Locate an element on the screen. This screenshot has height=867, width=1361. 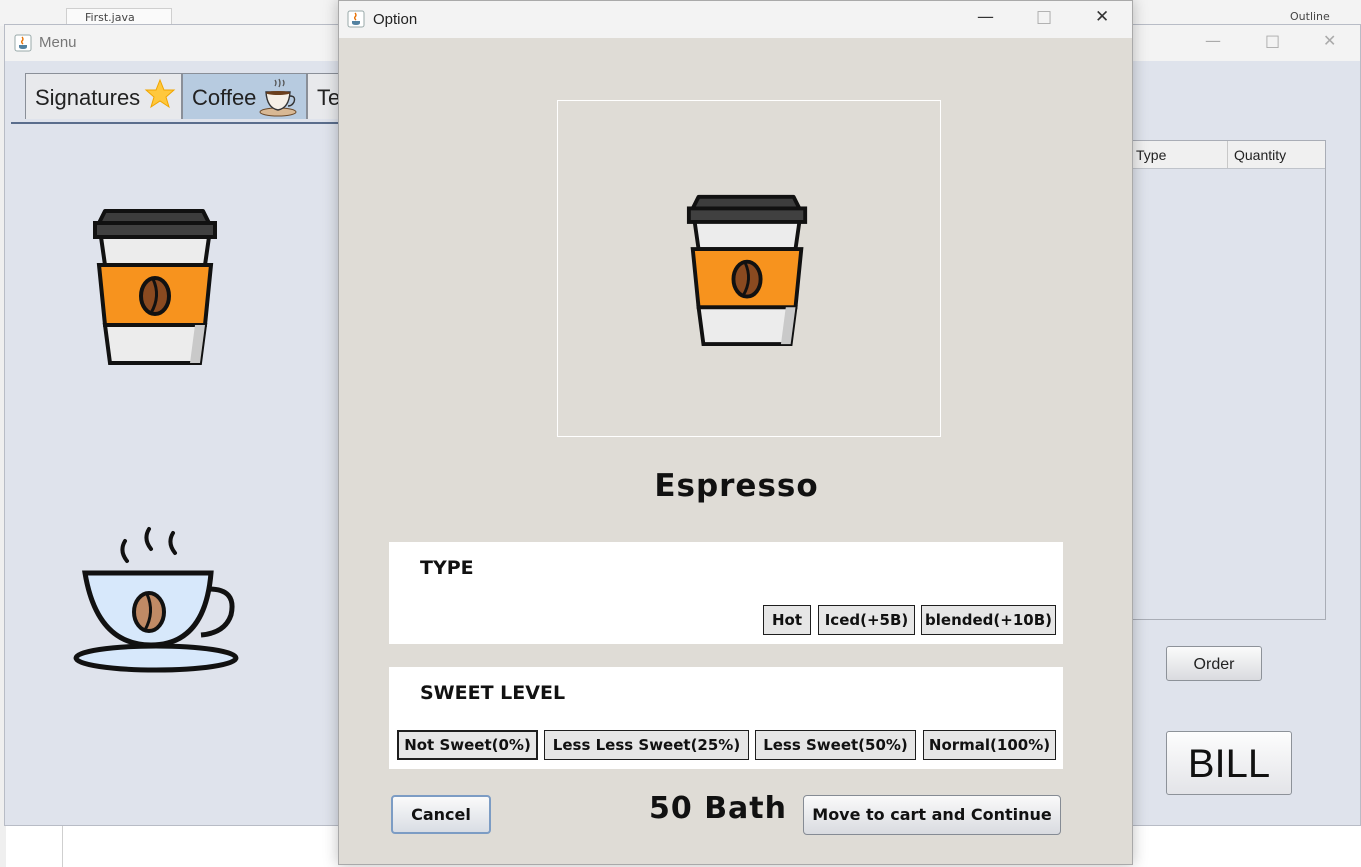
product-name: Espresso is located at coordinates (736, 486).